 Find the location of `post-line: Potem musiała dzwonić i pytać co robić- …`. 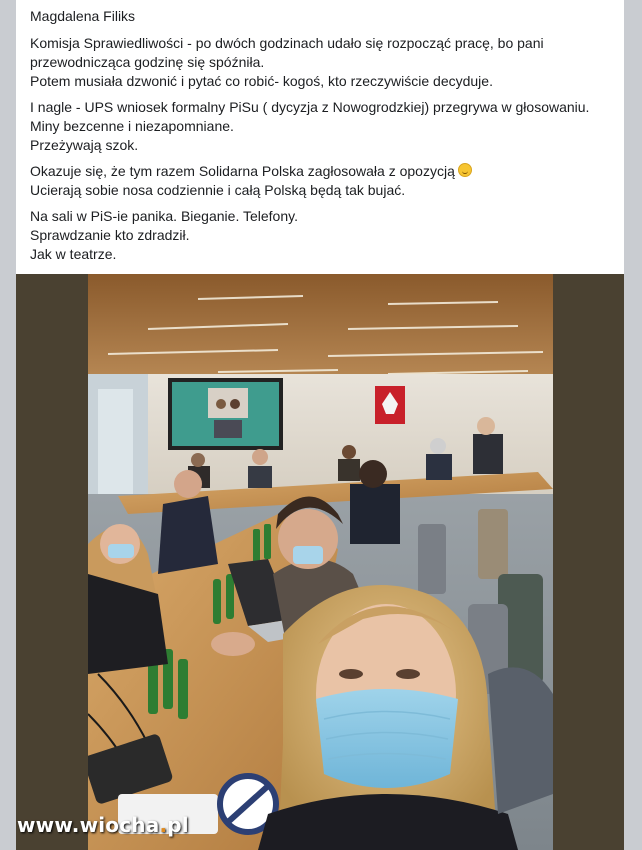

post-line: Potem musiała dzwonić i pytać co robić- … is located at coordinates (261, 81).